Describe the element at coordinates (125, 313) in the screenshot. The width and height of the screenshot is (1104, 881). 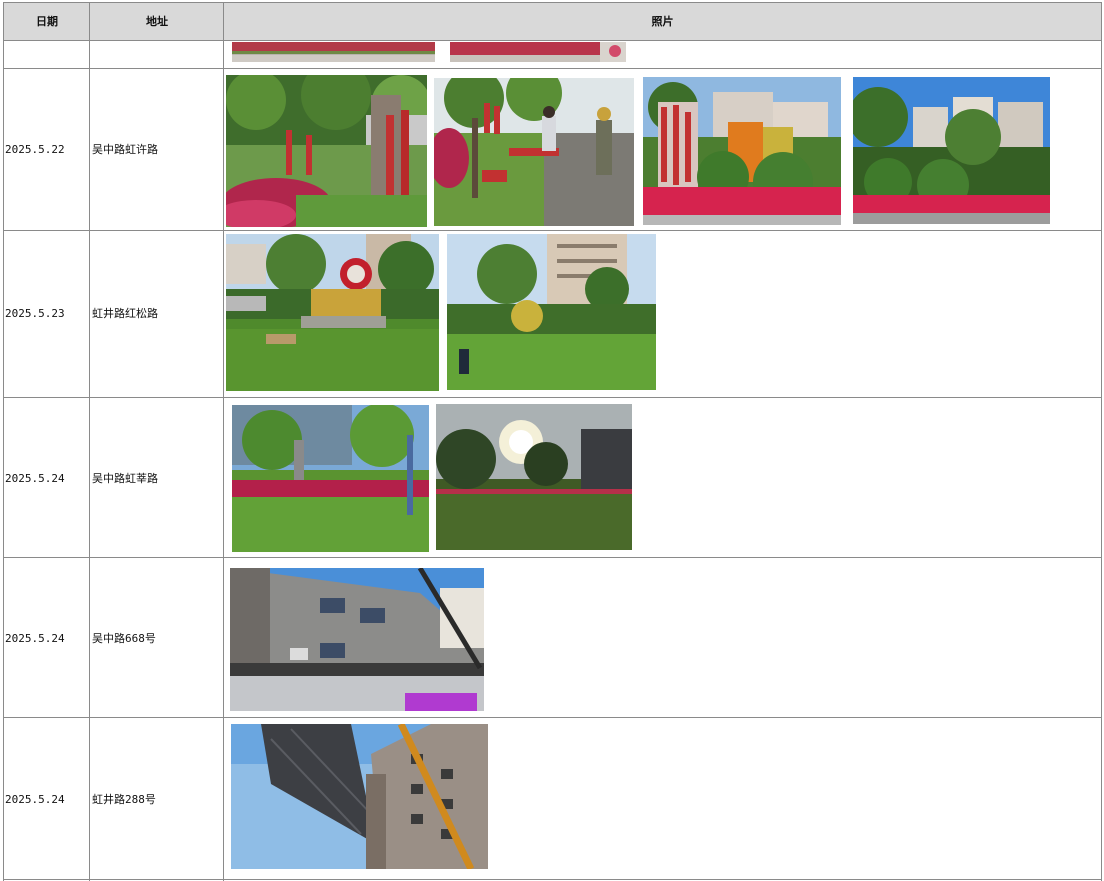
I see `row-address: 虹井路红松路` at that location.